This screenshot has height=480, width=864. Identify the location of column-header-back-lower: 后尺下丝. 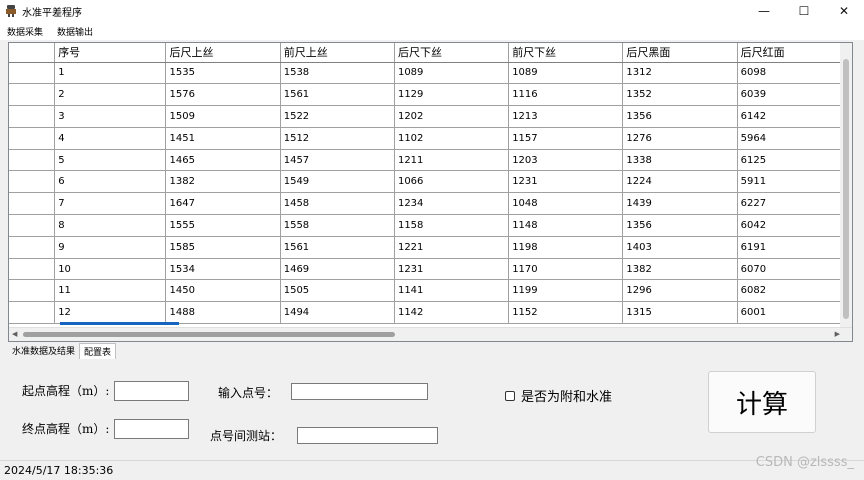
(452, 53).